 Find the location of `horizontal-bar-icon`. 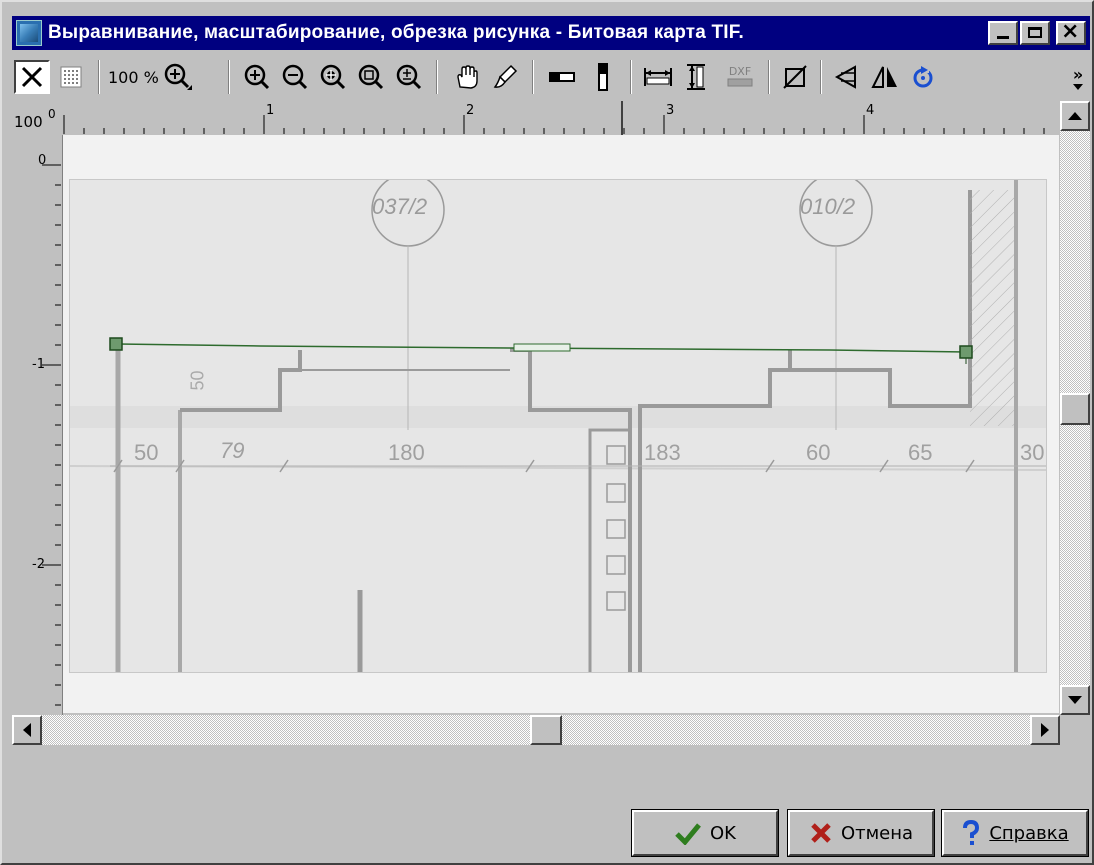

horizontal-bar-icon is located at coordinates (562, 77).